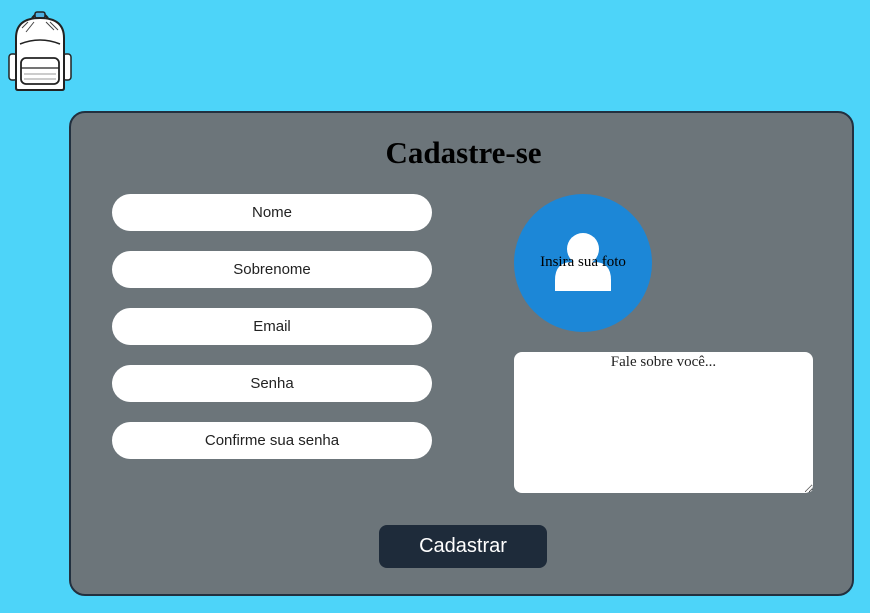 The width and height of the screenshot is (870, 613). I want to click on about-you-textarea, so click(663, 422).